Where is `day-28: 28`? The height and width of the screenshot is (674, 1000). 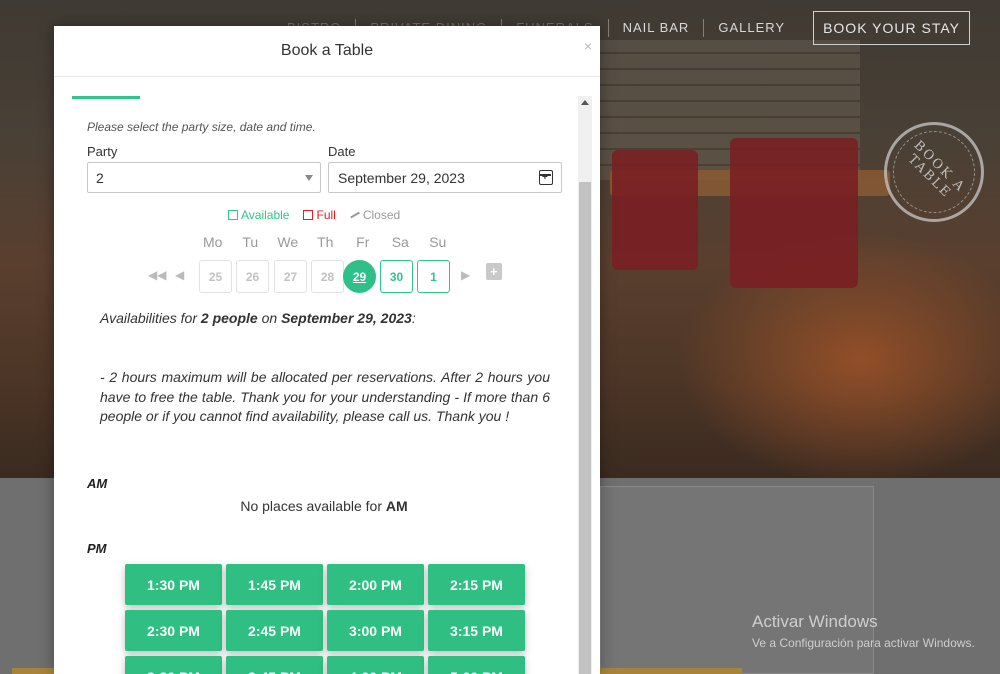
day-28: 28 is located at coordinates (327, 276).